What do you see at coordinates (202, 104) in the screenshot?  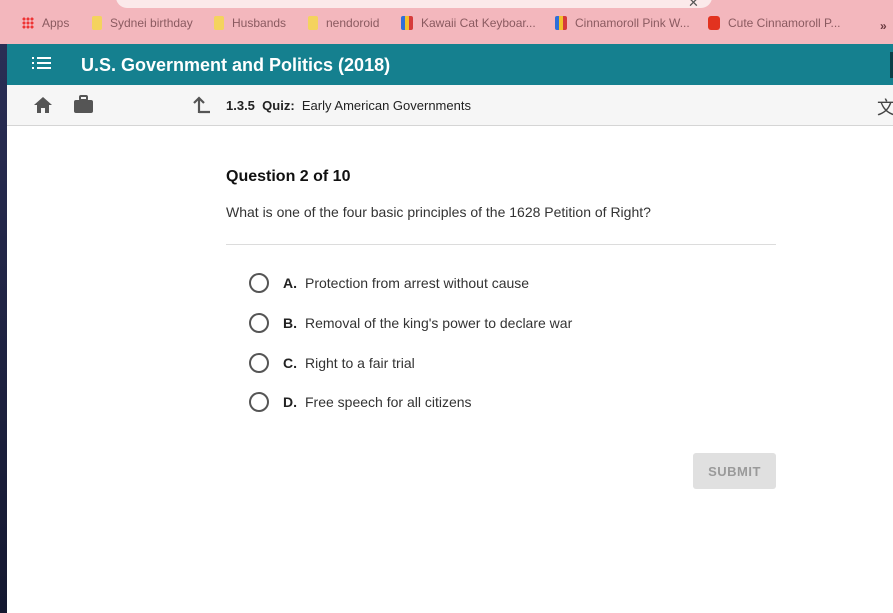 I see `level-up-icon` at bounding box center [202, 104].